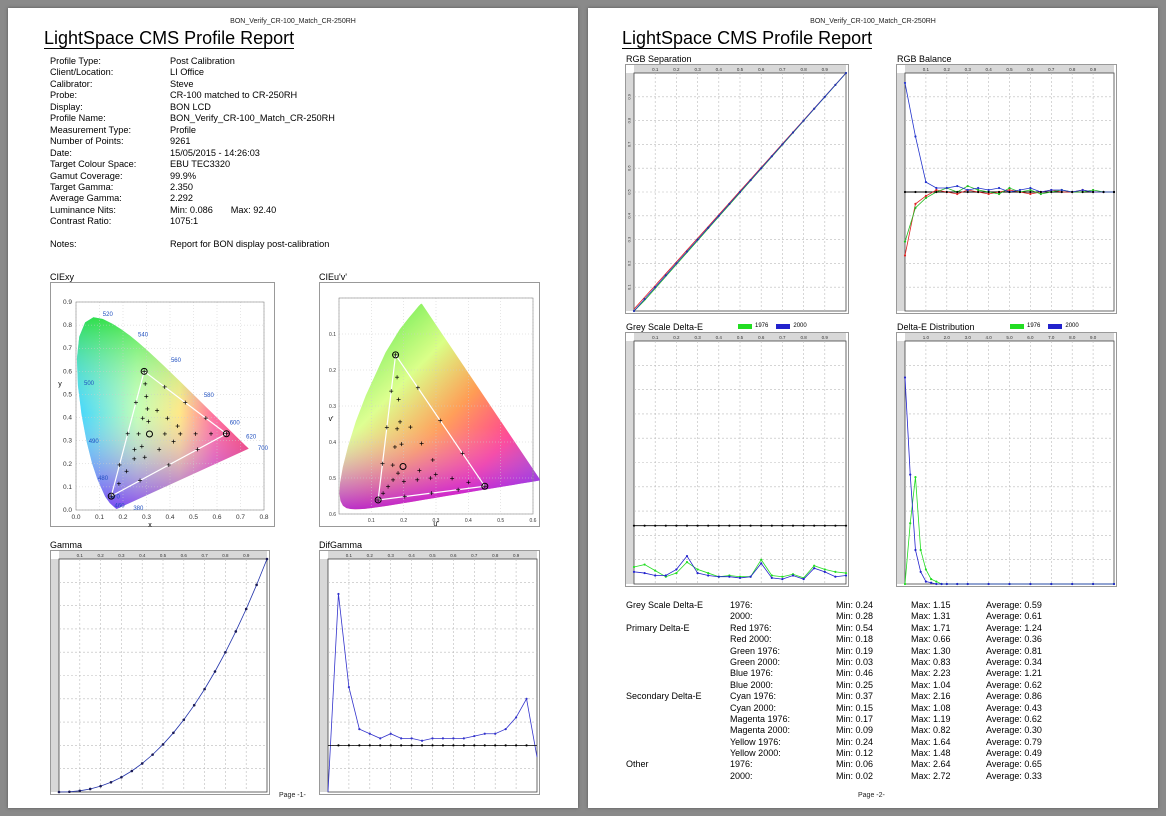  What do you see at coordinates (474, 555) in the screenshot?
I see `top-tick-label: 0.7` at bounding box center [474, 555].